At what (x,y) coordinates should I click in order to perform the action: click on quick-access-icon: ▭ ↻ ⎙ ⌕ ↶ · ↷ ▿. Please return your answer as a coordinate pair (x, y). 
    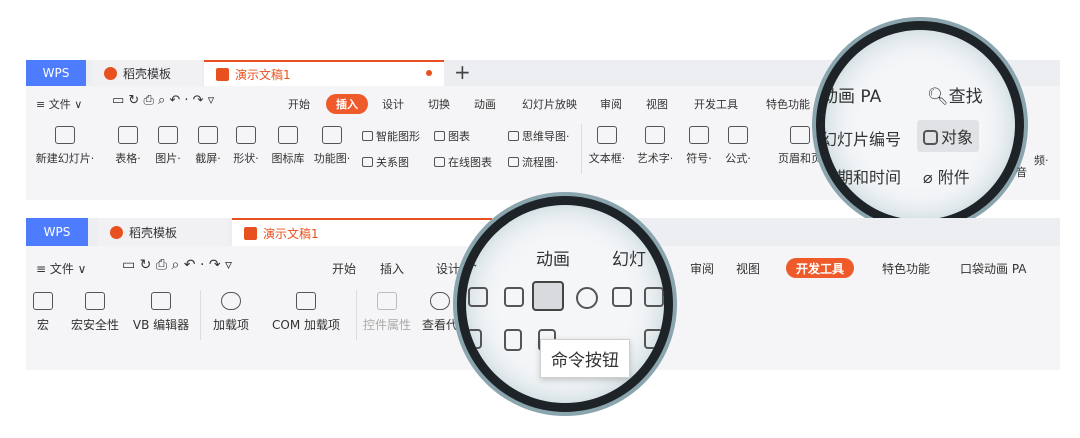
    Looking at the image, I should click on (163, 100).